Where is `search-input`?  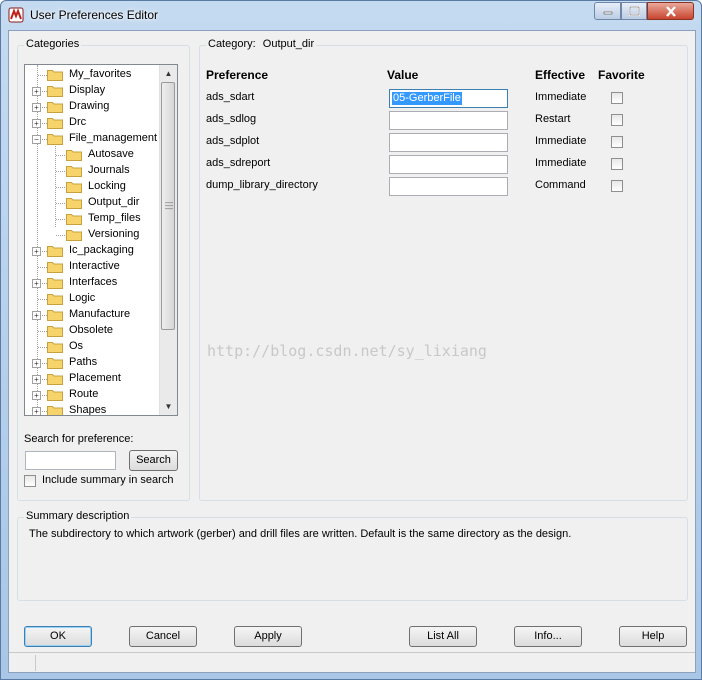
search-input is located at coordinates (70, 460).